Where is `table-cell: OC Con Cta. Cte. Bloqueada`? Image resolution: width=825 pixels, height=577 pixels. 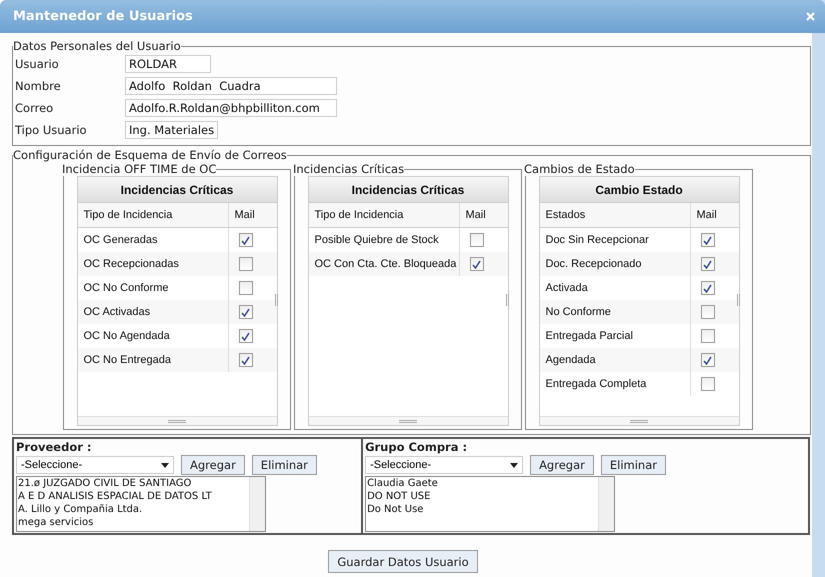 table-cell: OC Con Cta. Cte. Bloqueada is located at coordinates (384, 264).